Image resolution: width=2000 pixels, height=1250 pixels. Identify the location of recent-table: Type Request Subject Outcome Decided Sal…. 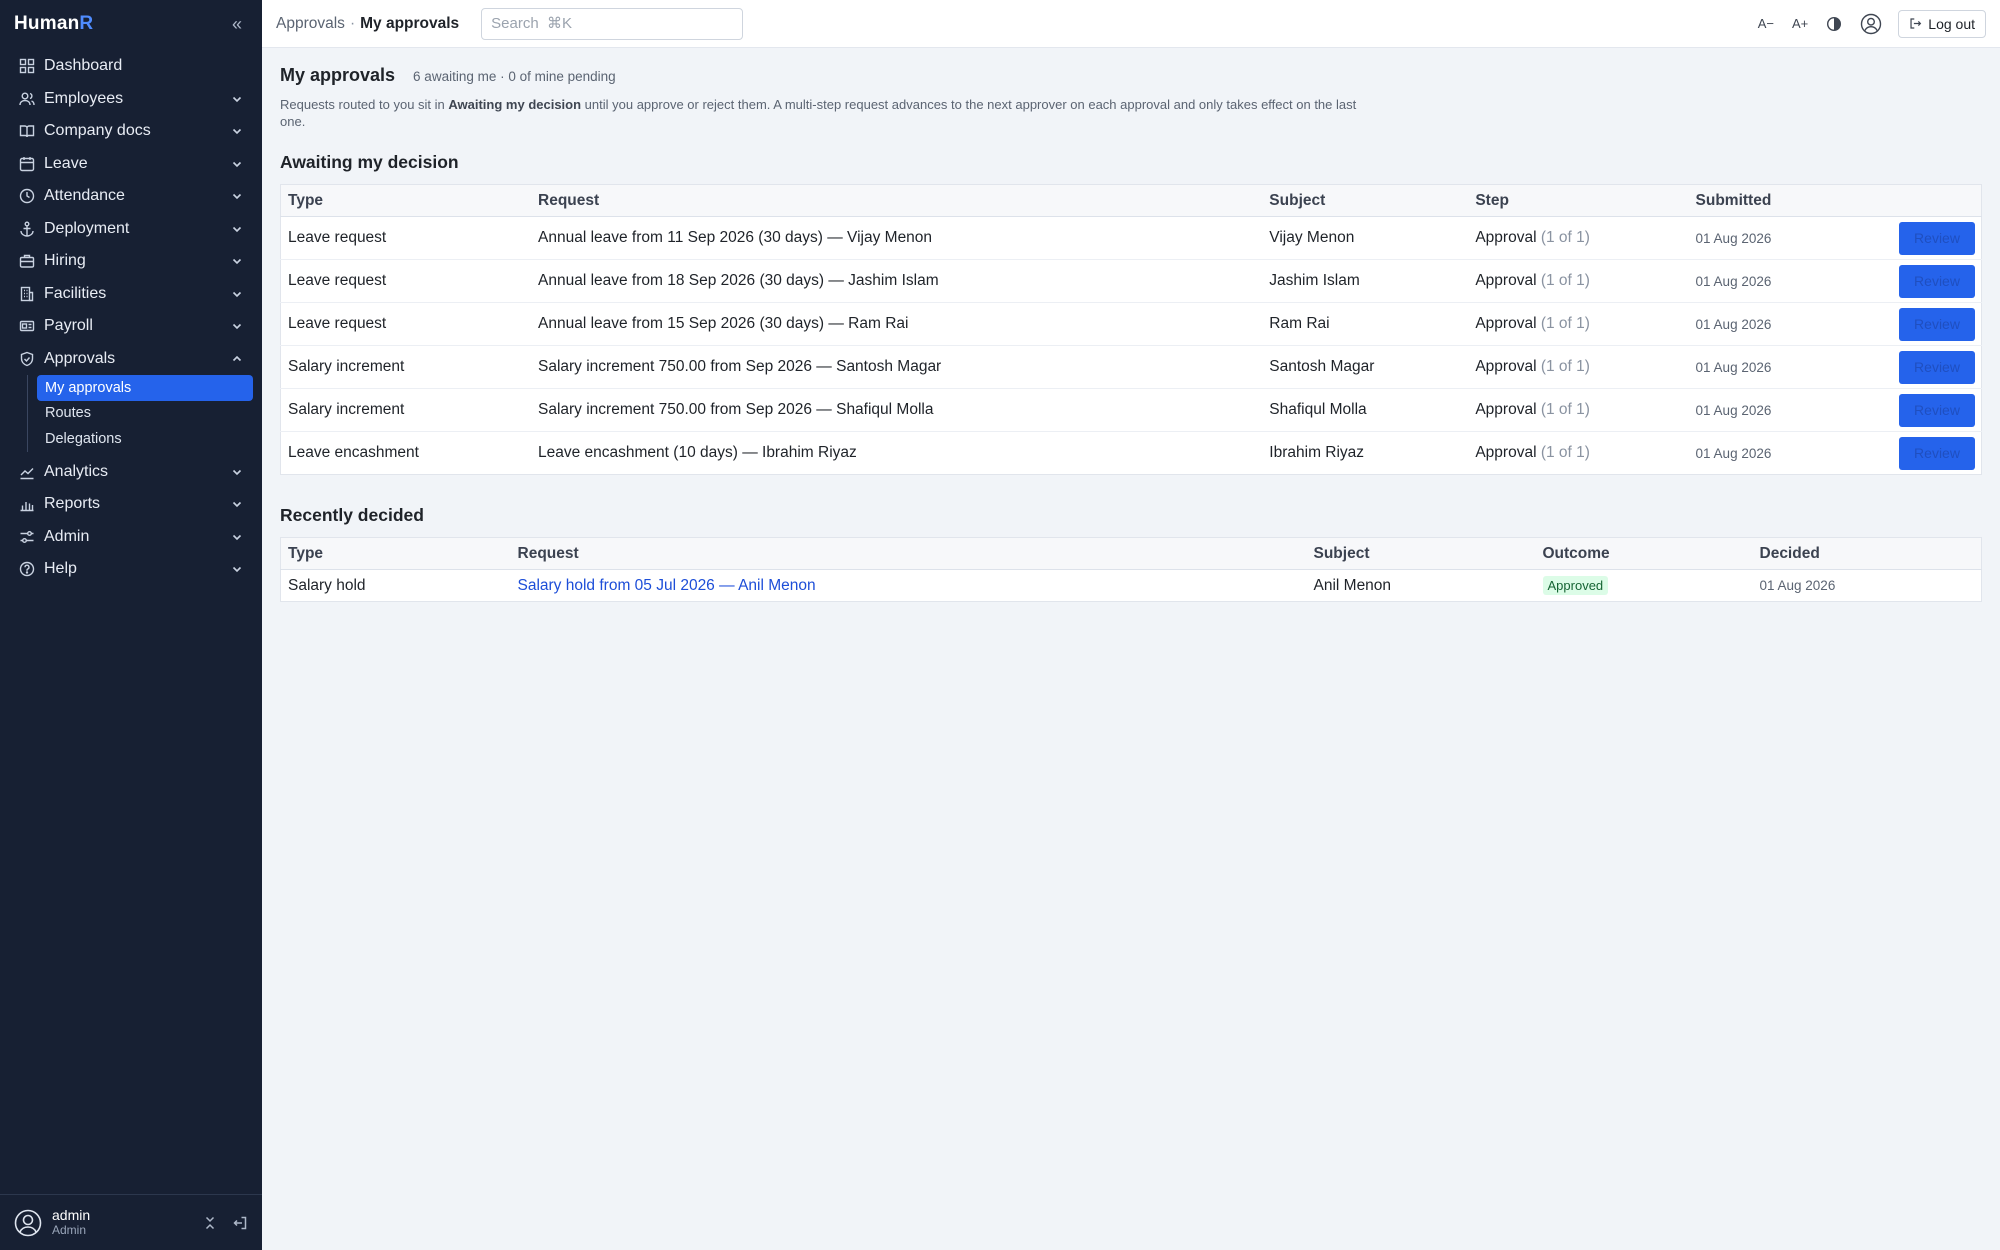
(1131, 569).